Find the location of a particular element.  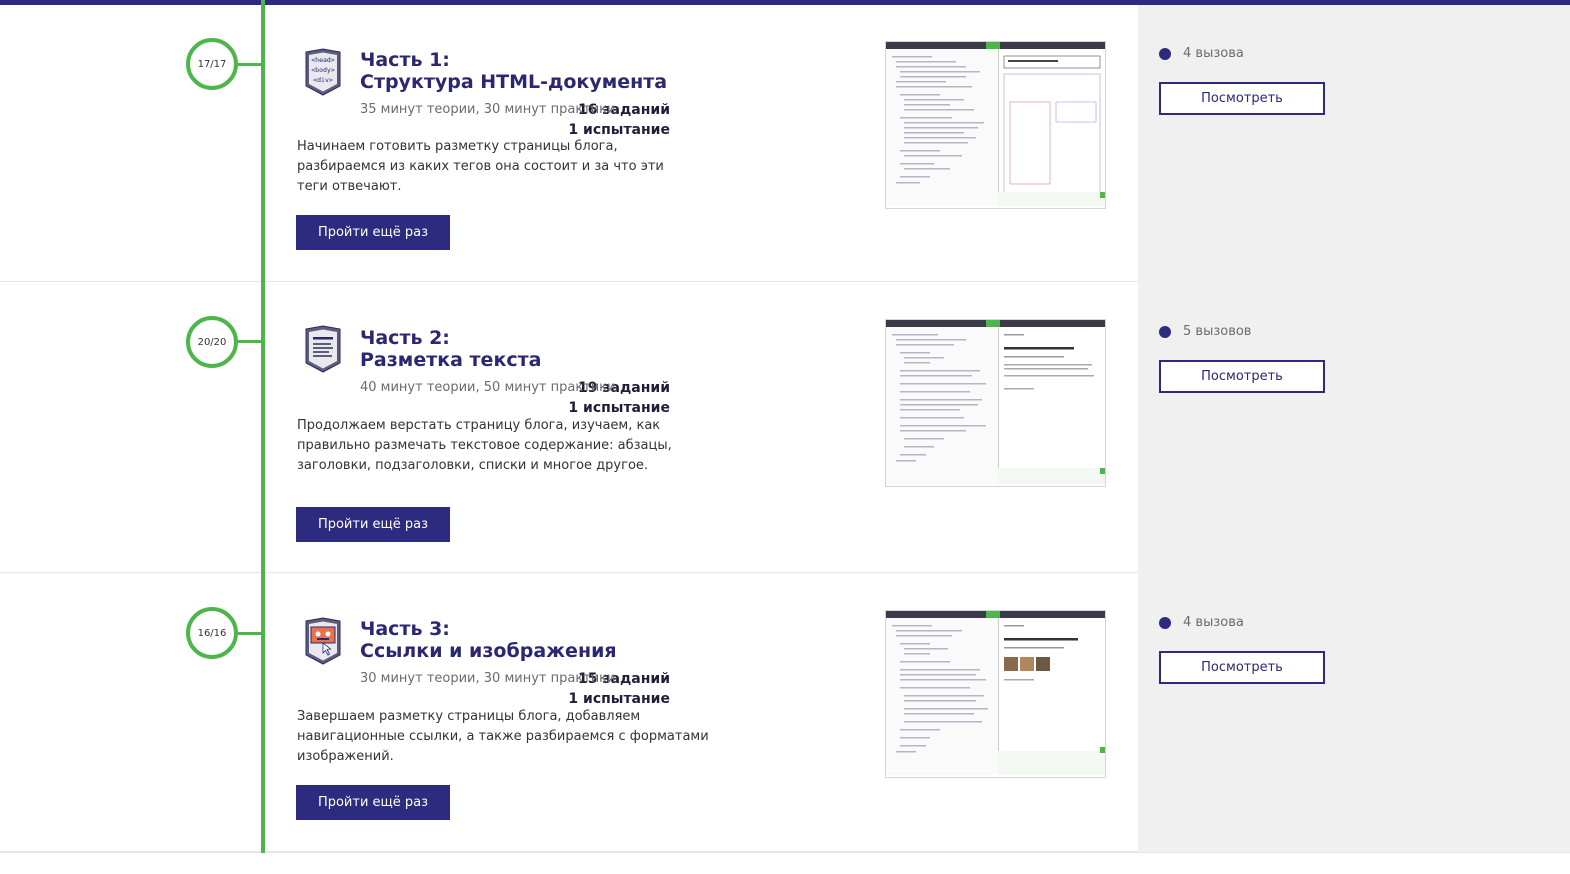

part-title: Часть 2: Разметка текста is located at coordinates (450, 349).